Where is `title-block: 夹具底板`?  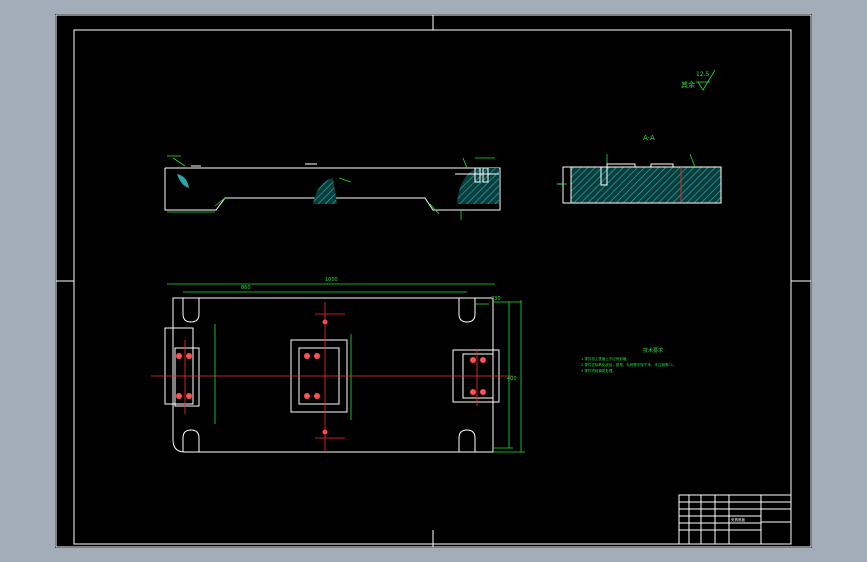 title-block: 夹具底板 is located at coordinates (735, 519).